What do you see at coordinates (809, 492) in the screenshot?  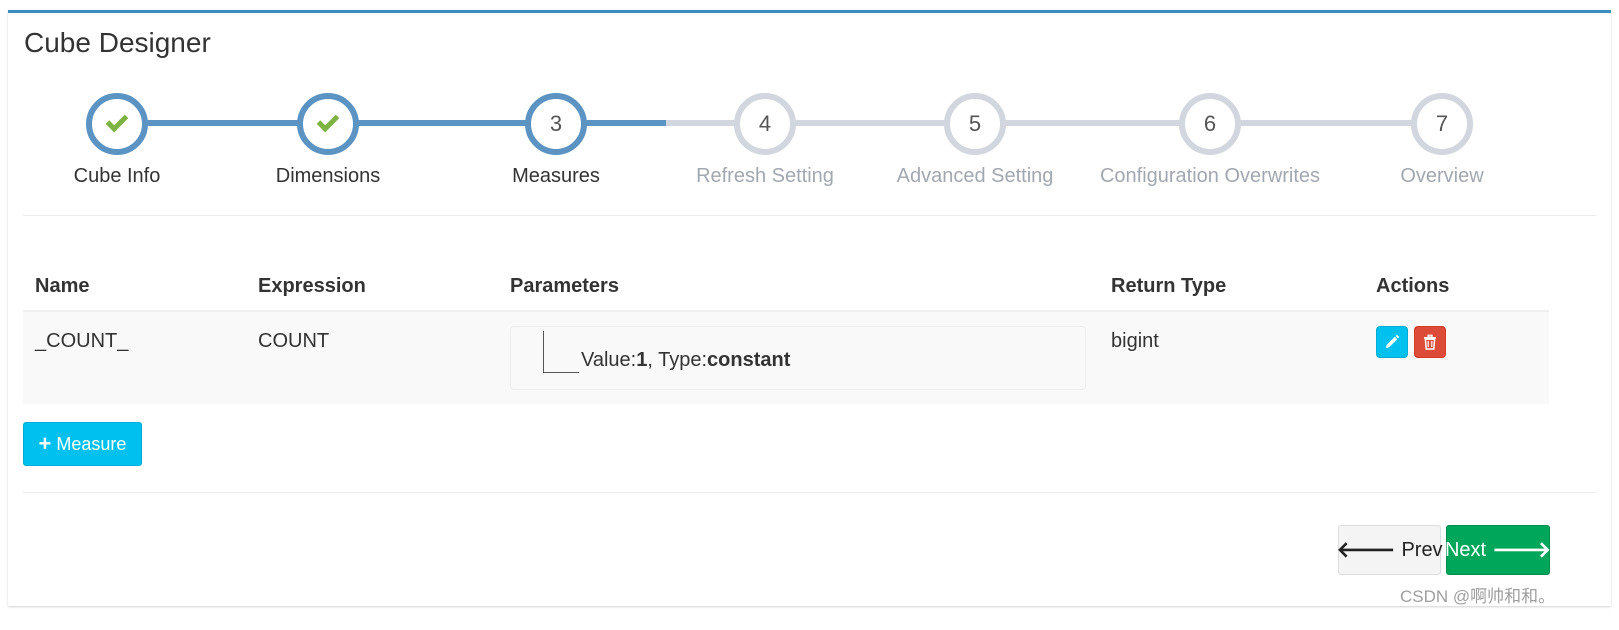 I see `footer-divider` at bounding box center [809, 492].